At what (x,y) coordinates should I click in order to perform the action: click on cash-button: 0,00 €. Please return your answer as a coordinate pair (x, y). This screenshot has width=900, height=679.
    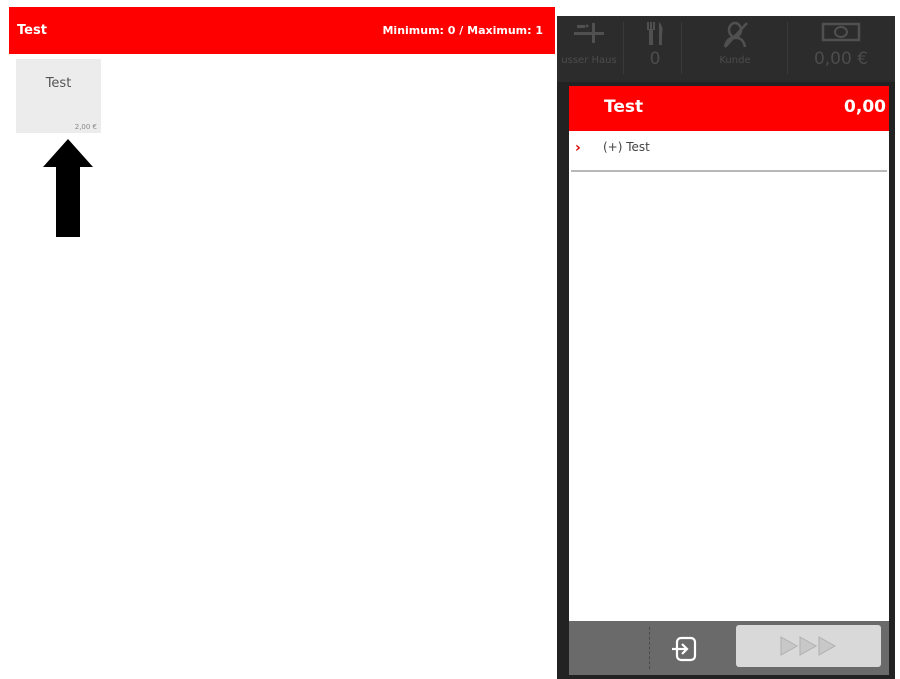
    Looking at the image, I should click on (841, 49).